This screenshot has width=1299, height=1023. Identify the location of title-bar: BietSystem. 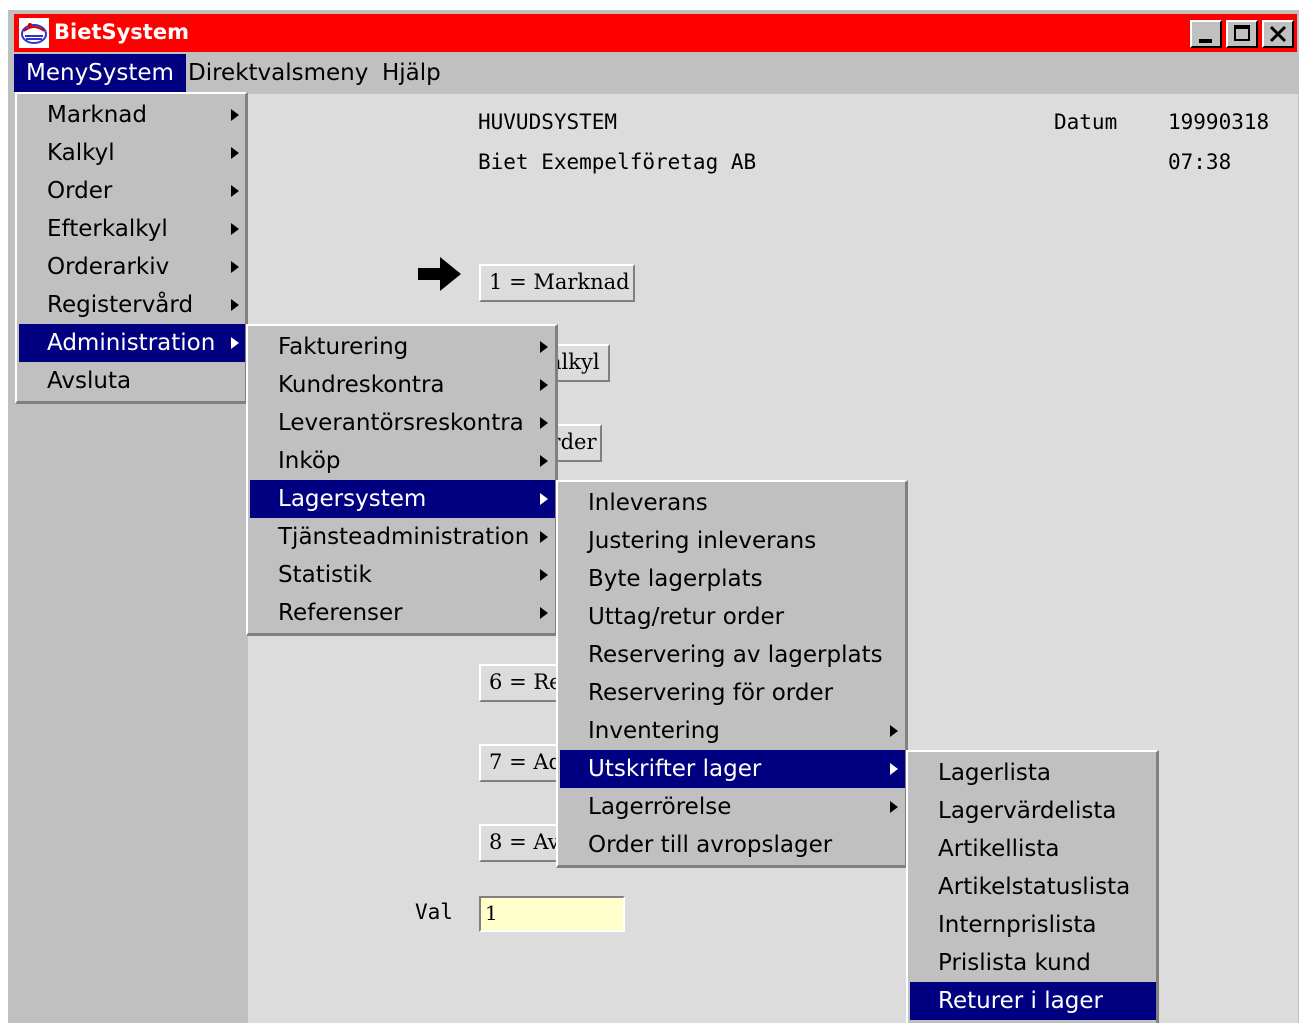
(655, 33).